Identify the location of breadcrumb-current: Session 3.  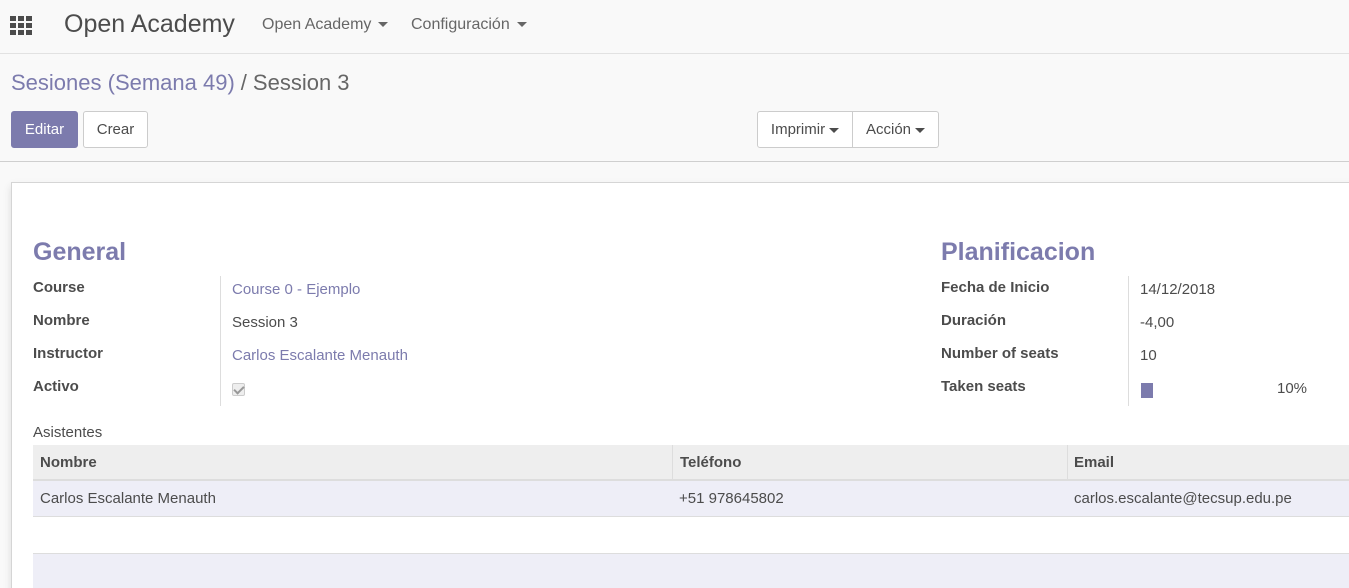
(301, 82).